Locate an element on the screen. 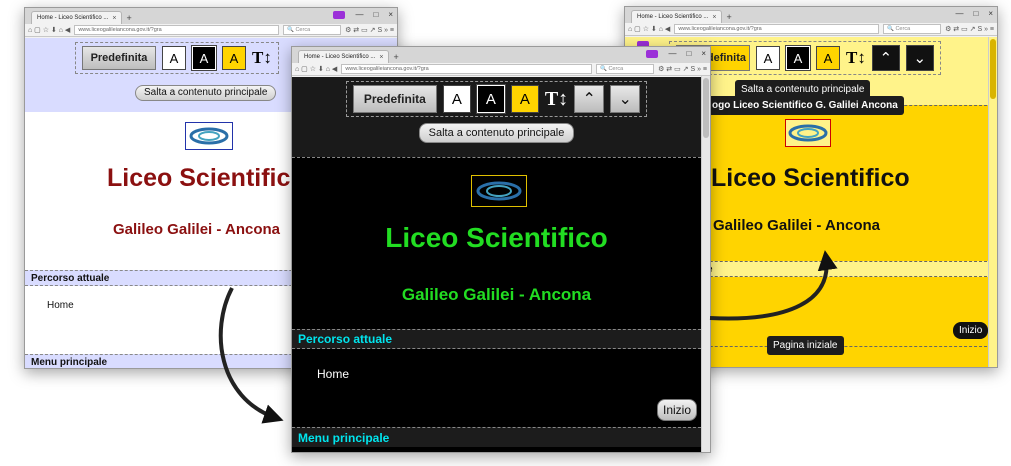 The width and height of the screenshot is (1011, 466). top-button: Inizio is located at coordinates (676, 410).